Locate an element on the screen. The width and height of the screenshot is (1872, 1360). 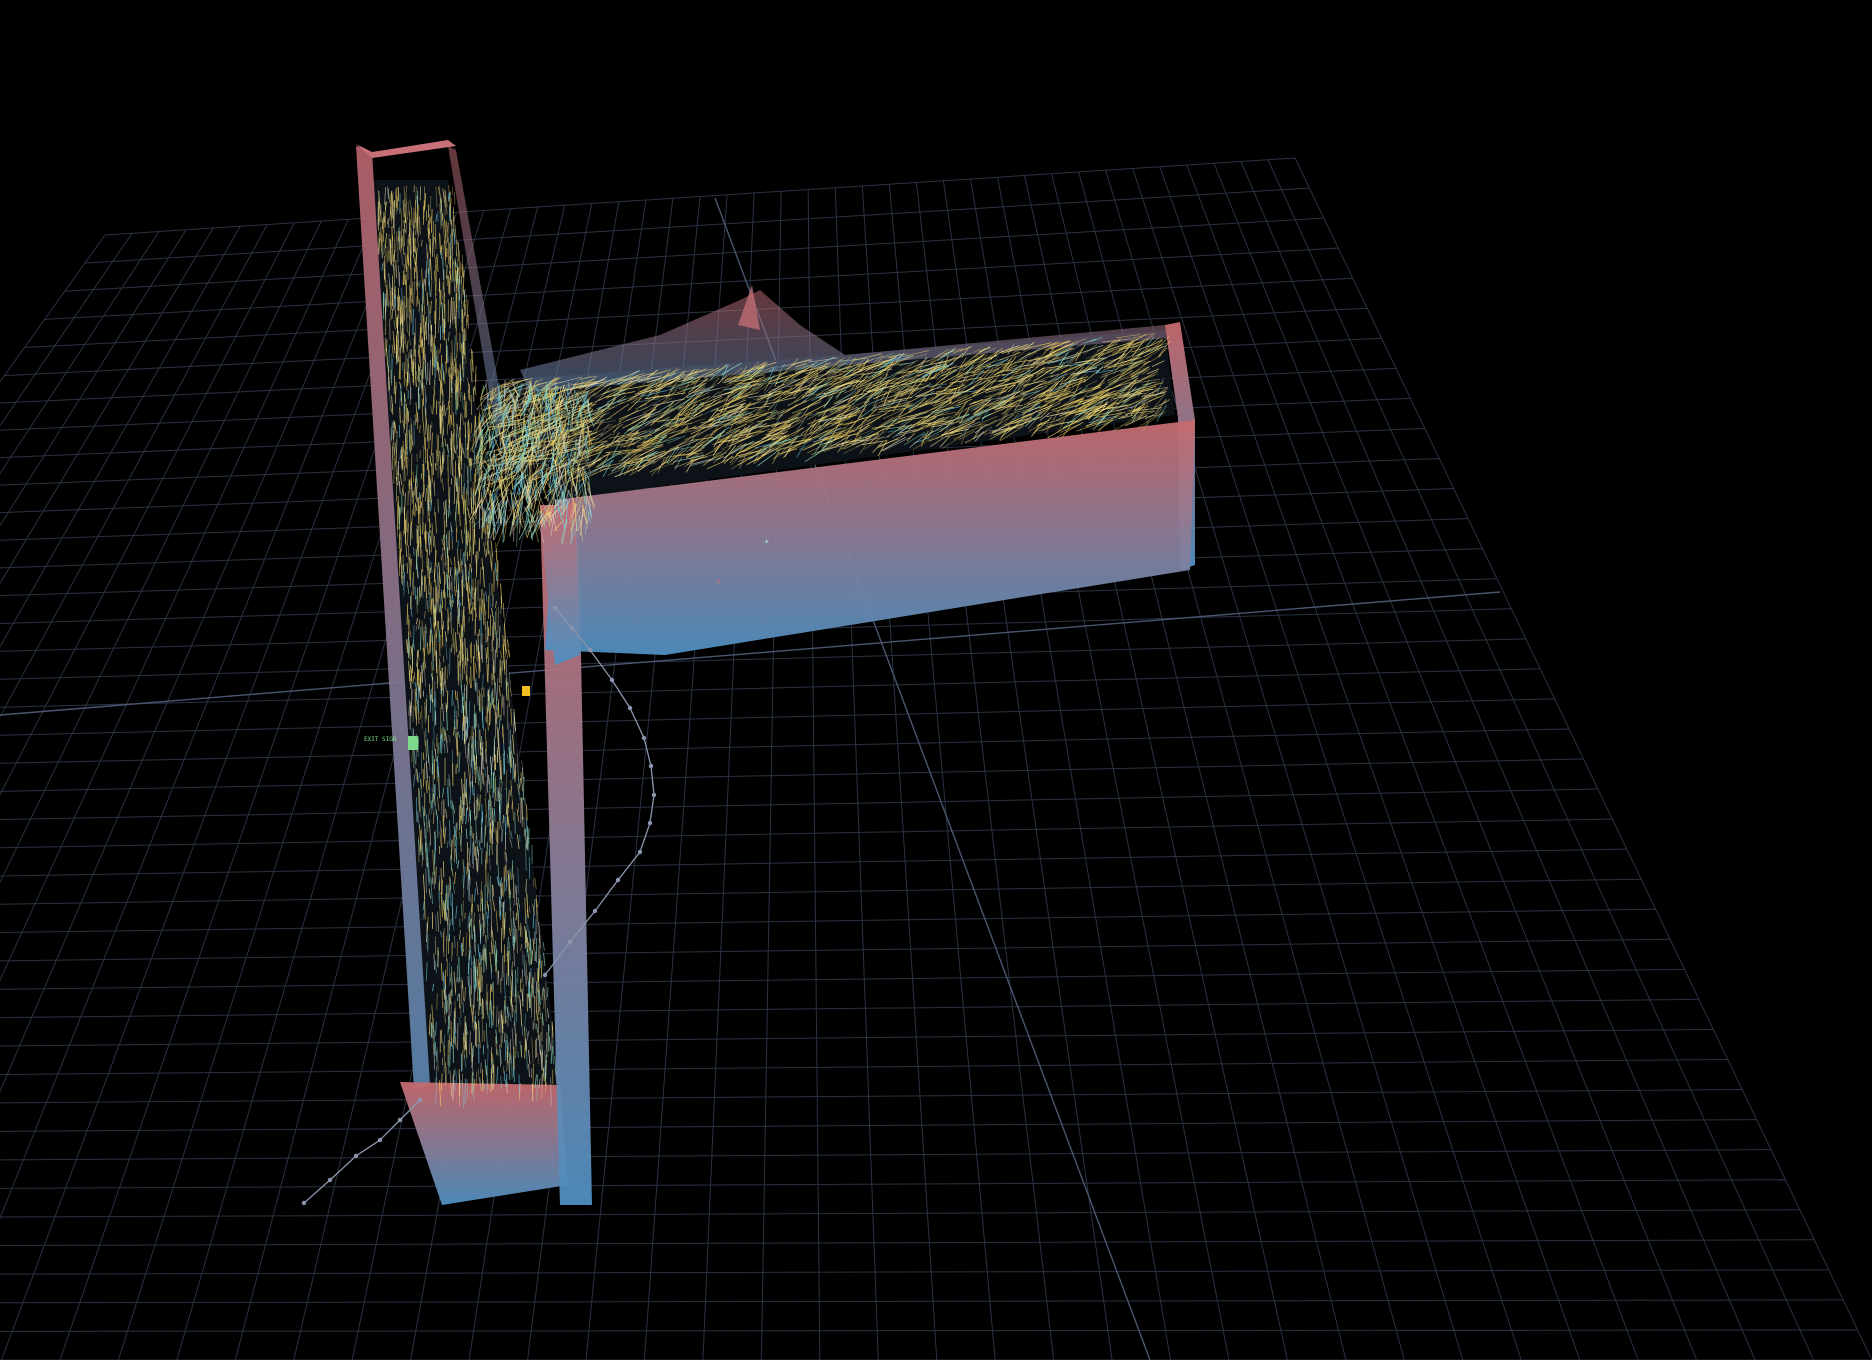
corridor-horizontal is located at coordinates (852, 475).